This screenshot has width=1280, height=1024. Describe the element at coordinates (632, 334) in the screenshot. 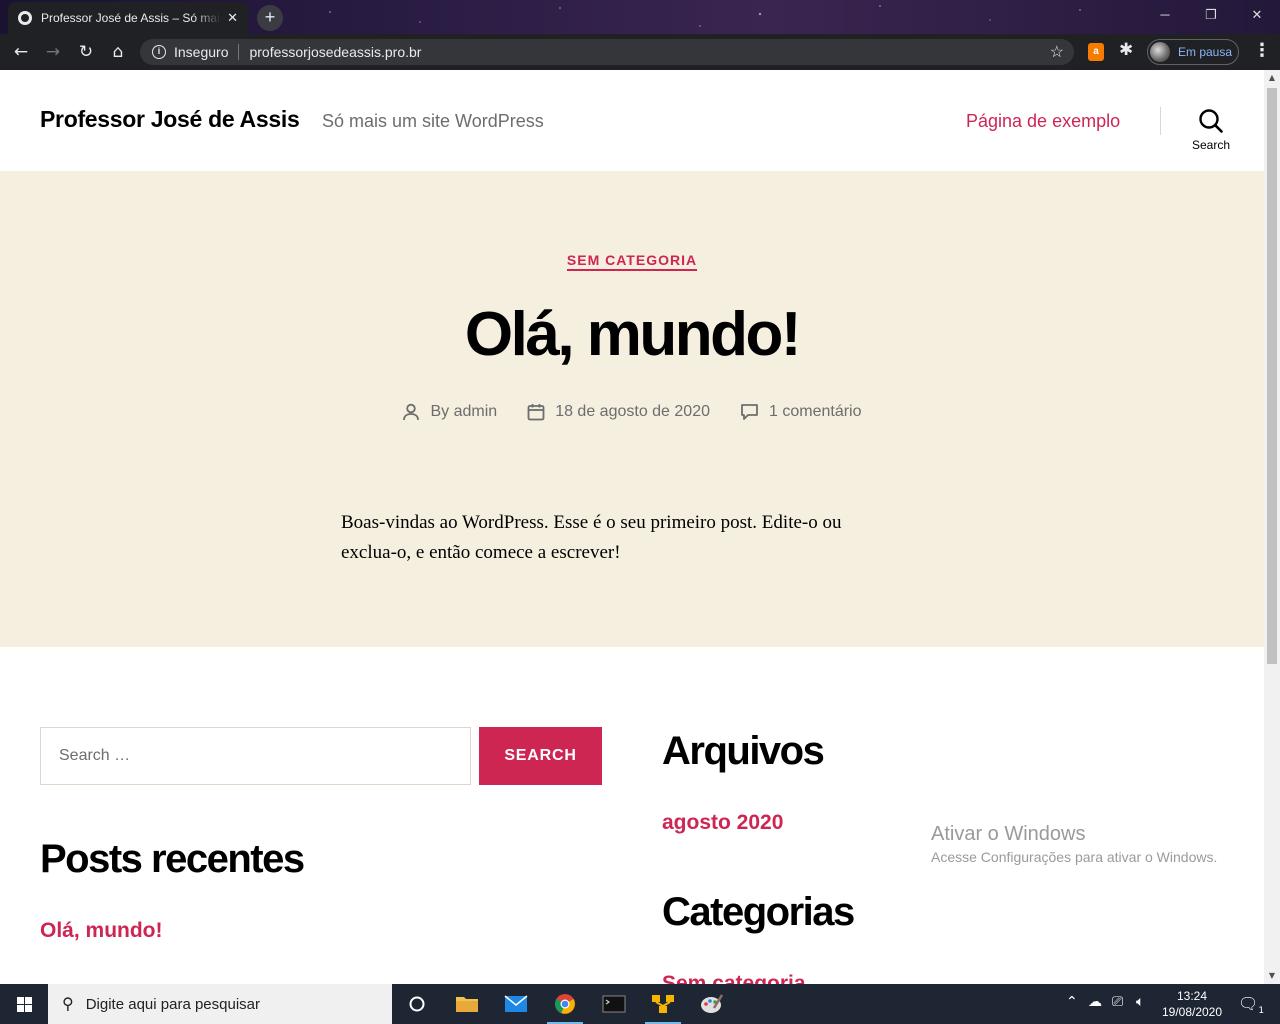

I see `post-title: Olá, mundo!` at that location.